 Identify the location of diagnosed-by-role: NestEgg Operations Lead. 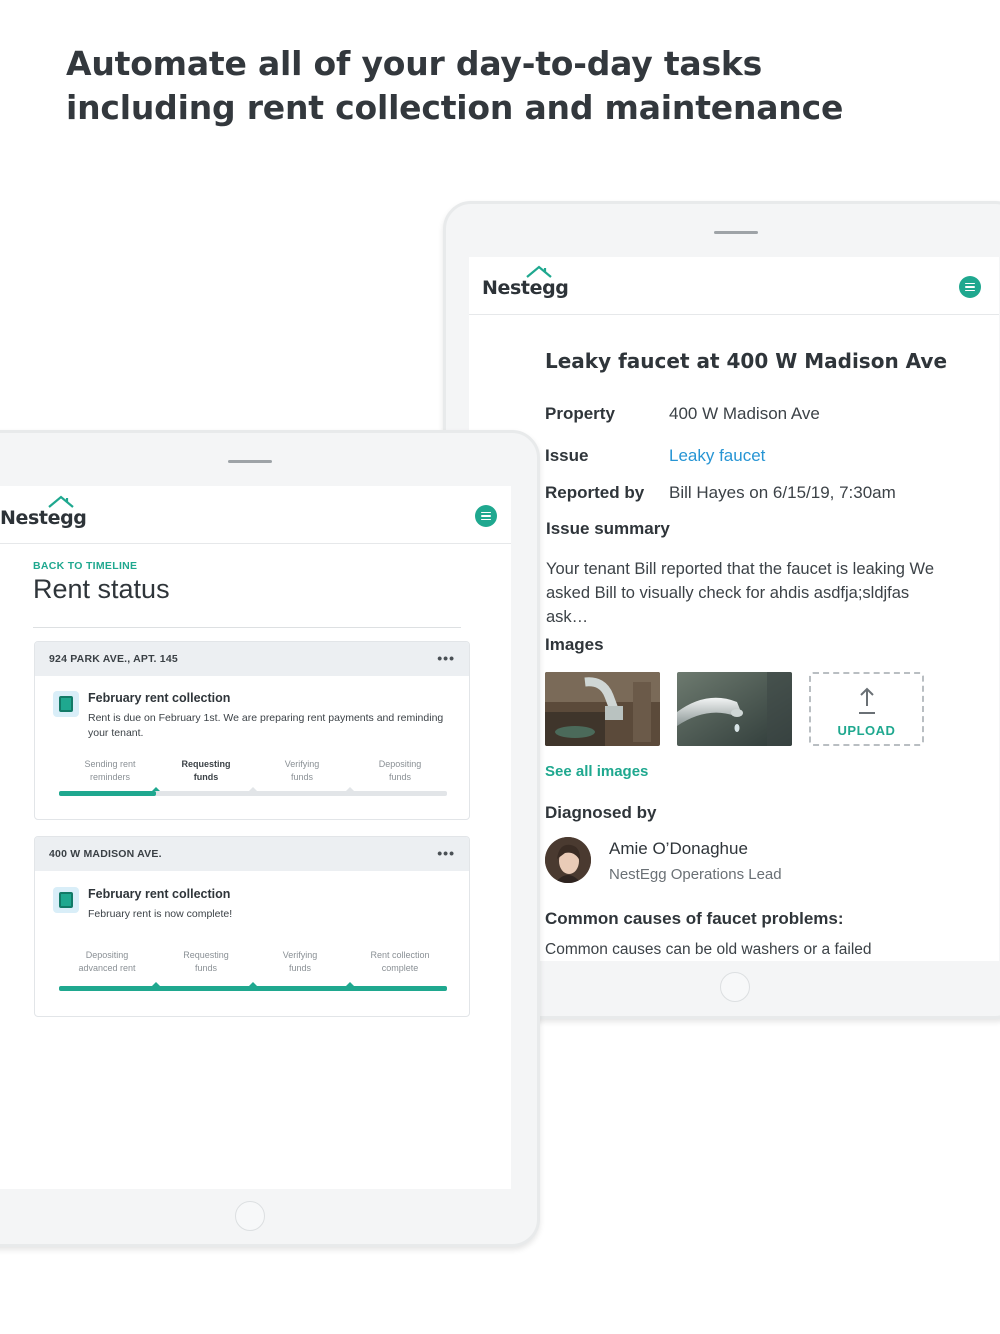
(695, 874).